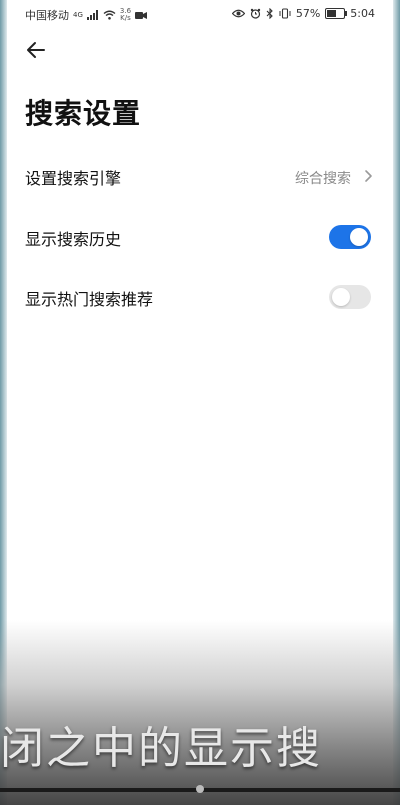 Image resolution: width=400 pixels, height=805 pixels. What do you see at coordinates (308, 13) in the screenshot?
I see `battery-percent: 57%` at bounding box center [308, 13].